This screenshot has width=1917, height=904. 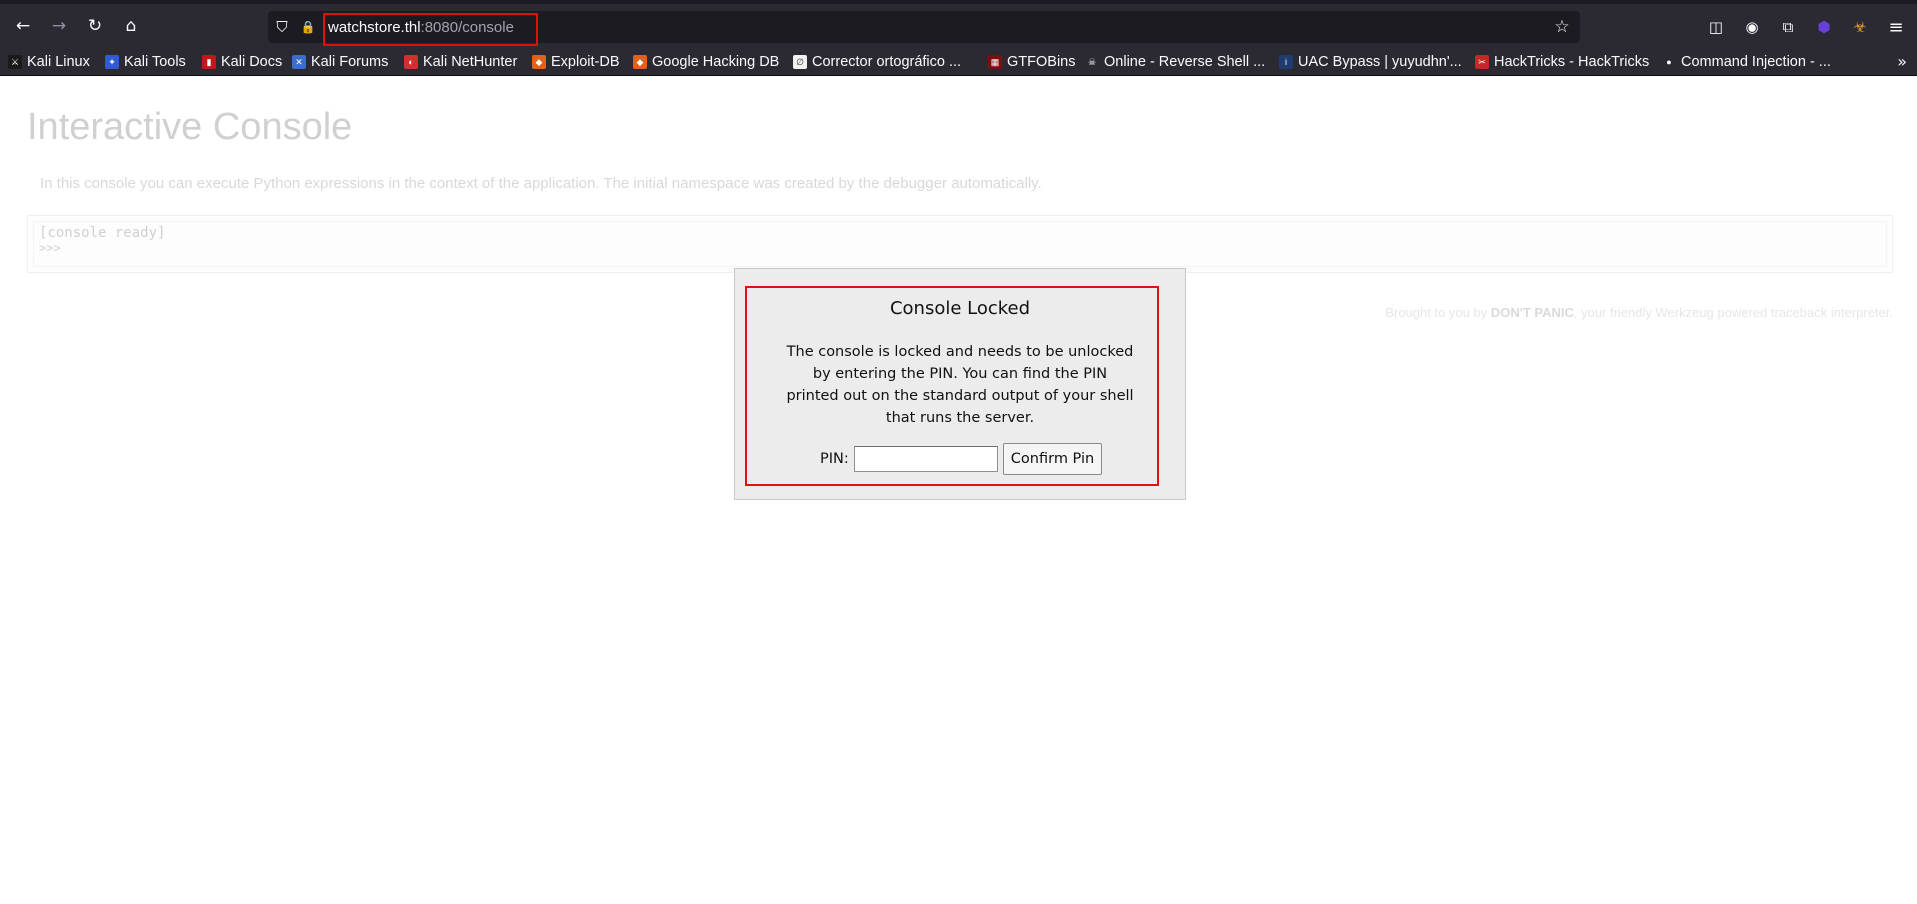 I want to click on bookmark-item: ◆ Exploit-DB, so click(x=576, y=62).